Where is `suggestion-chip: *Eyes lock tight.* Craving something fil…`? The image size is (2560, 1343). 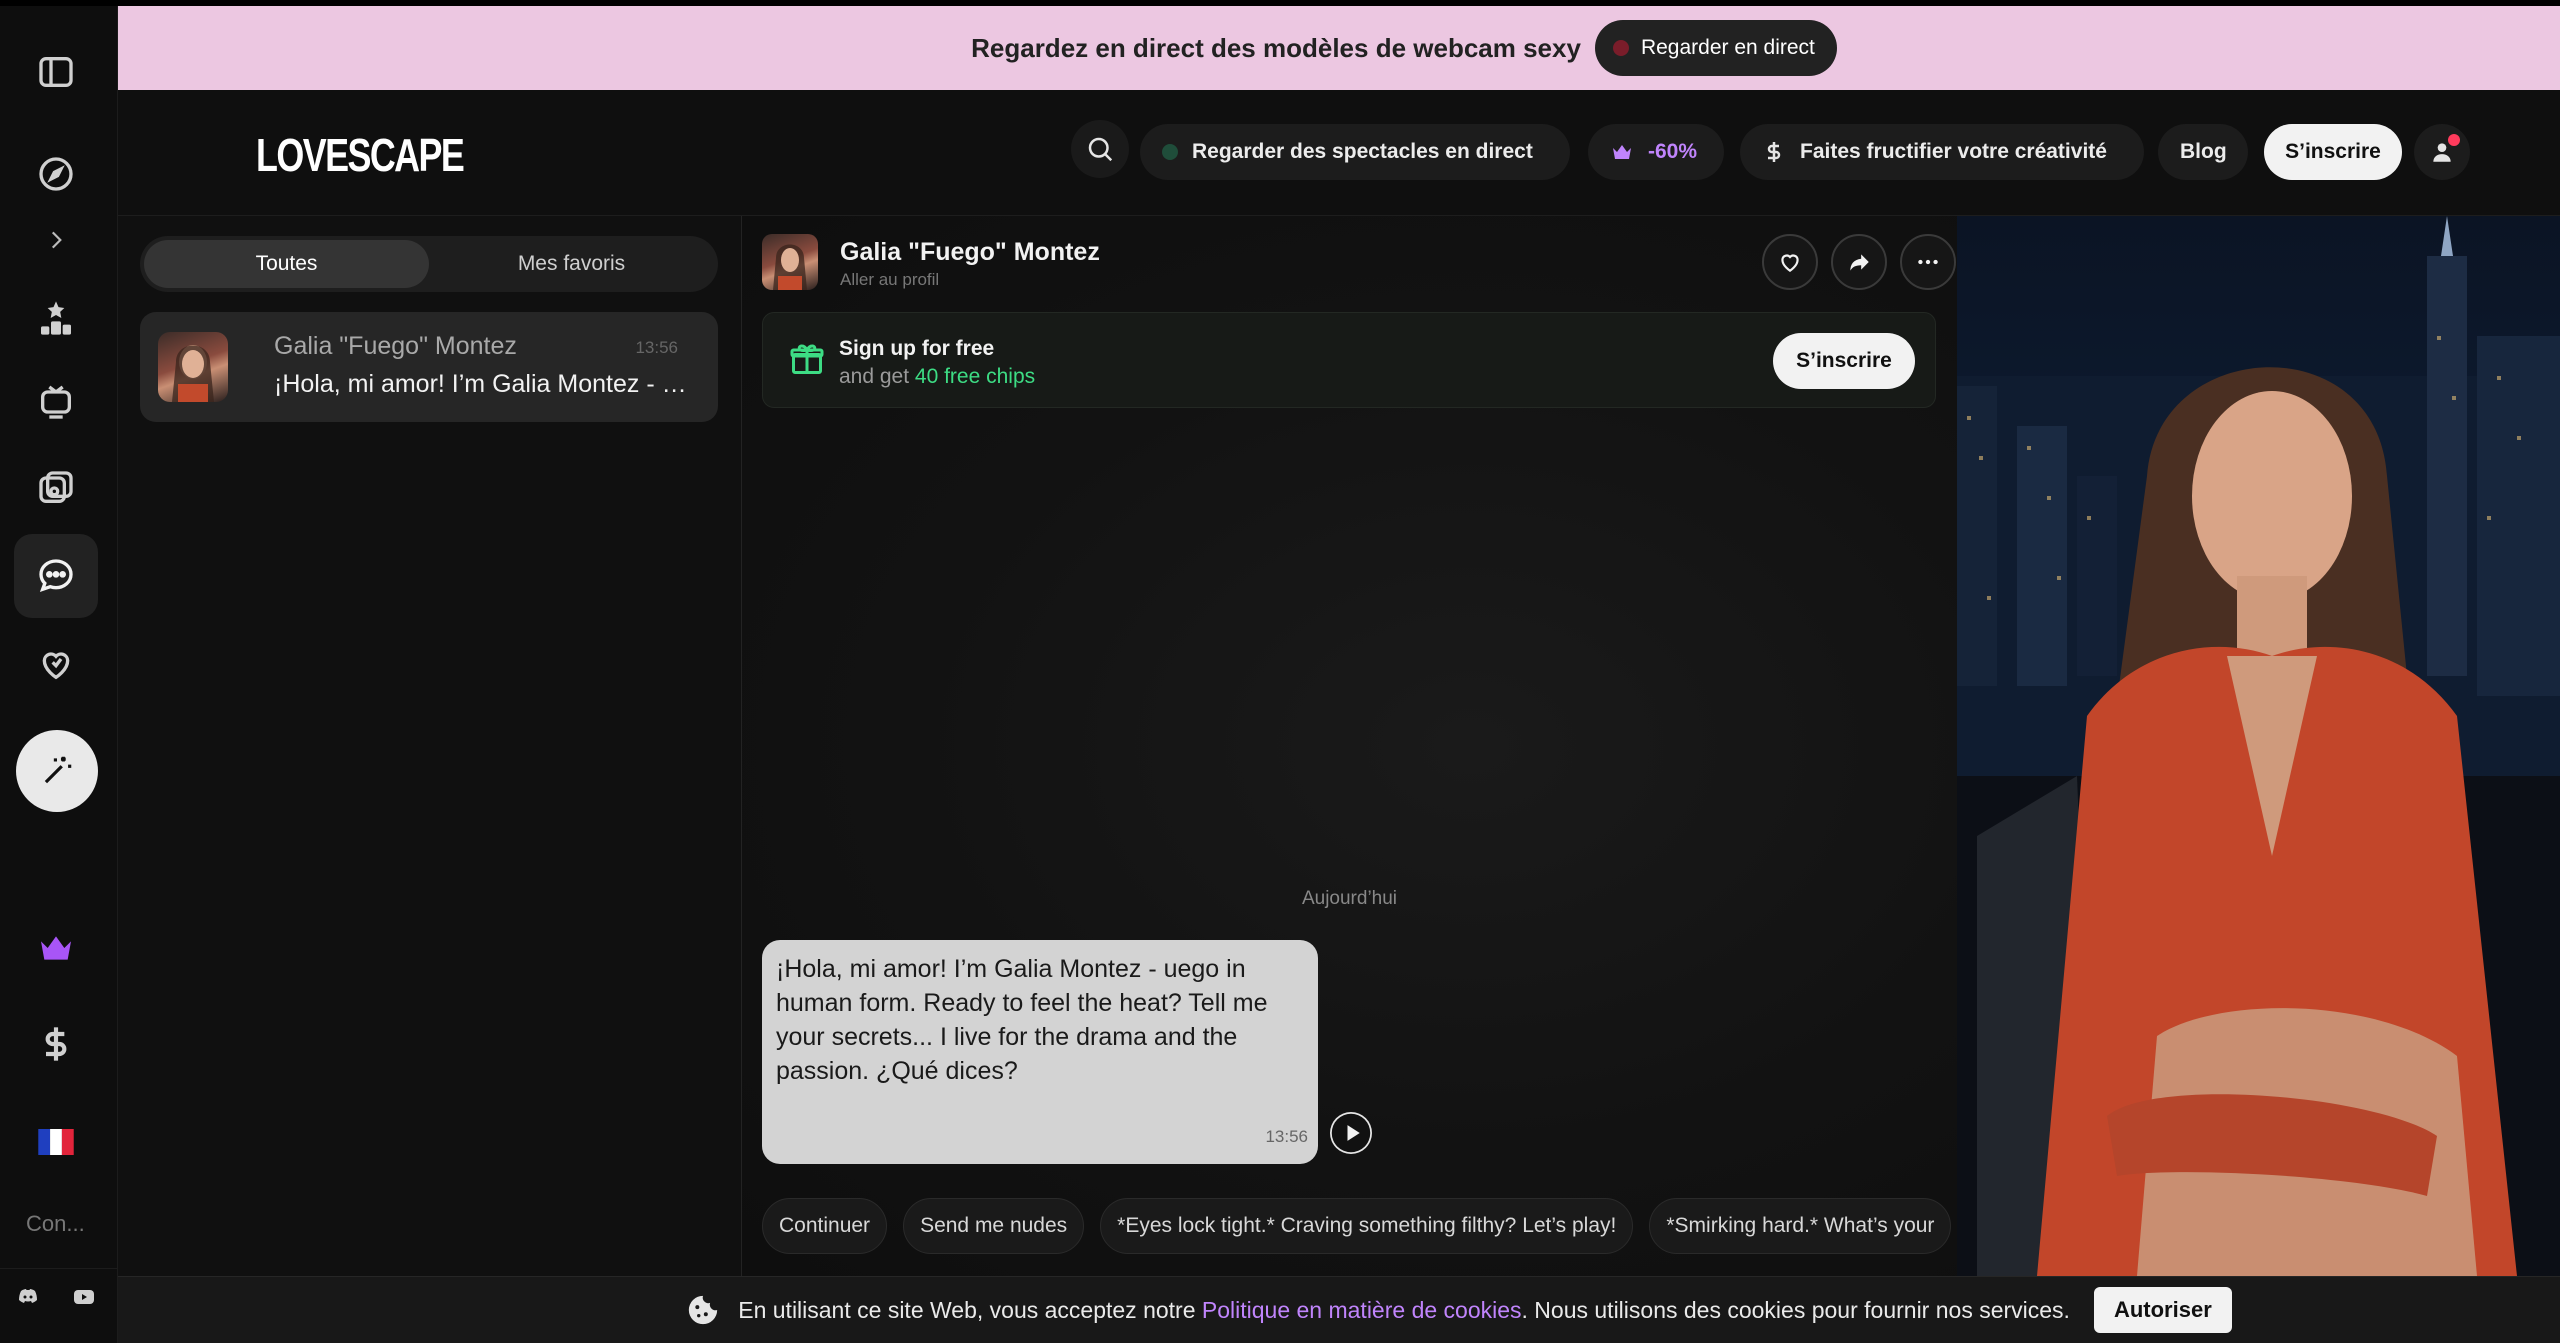 suggestion-chip: *Eyes lock tight.* Craving something fil… is located at coordinates (1367, 1226).